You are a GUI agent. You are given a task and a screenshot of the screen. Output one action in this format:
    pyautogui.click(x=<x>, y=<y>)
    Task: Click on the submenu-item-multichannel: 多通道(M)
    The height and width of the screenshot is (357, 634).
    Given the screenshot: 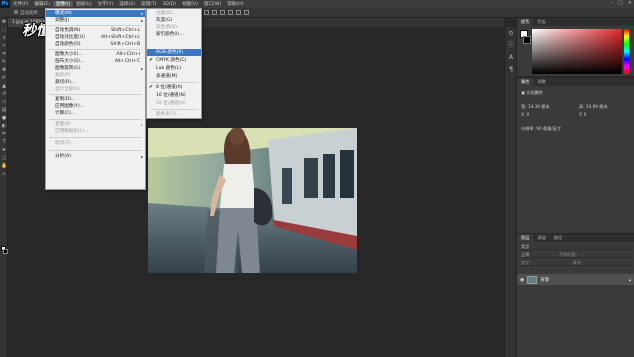 What is the action you would take?
    pyautogui.click(x=174, y=76)
    